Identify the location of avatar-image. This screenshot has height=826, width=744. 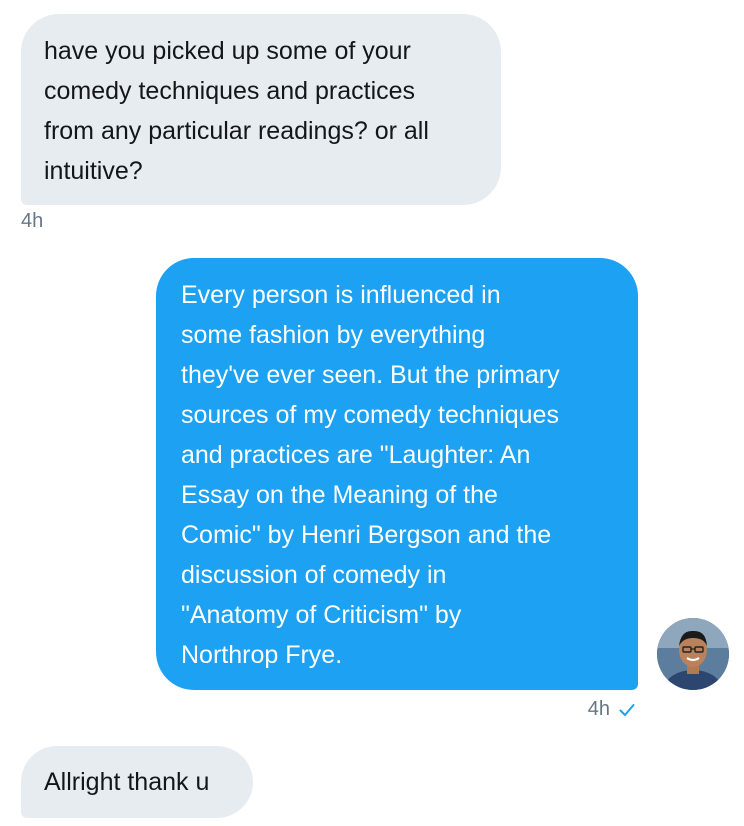
(693, 654).